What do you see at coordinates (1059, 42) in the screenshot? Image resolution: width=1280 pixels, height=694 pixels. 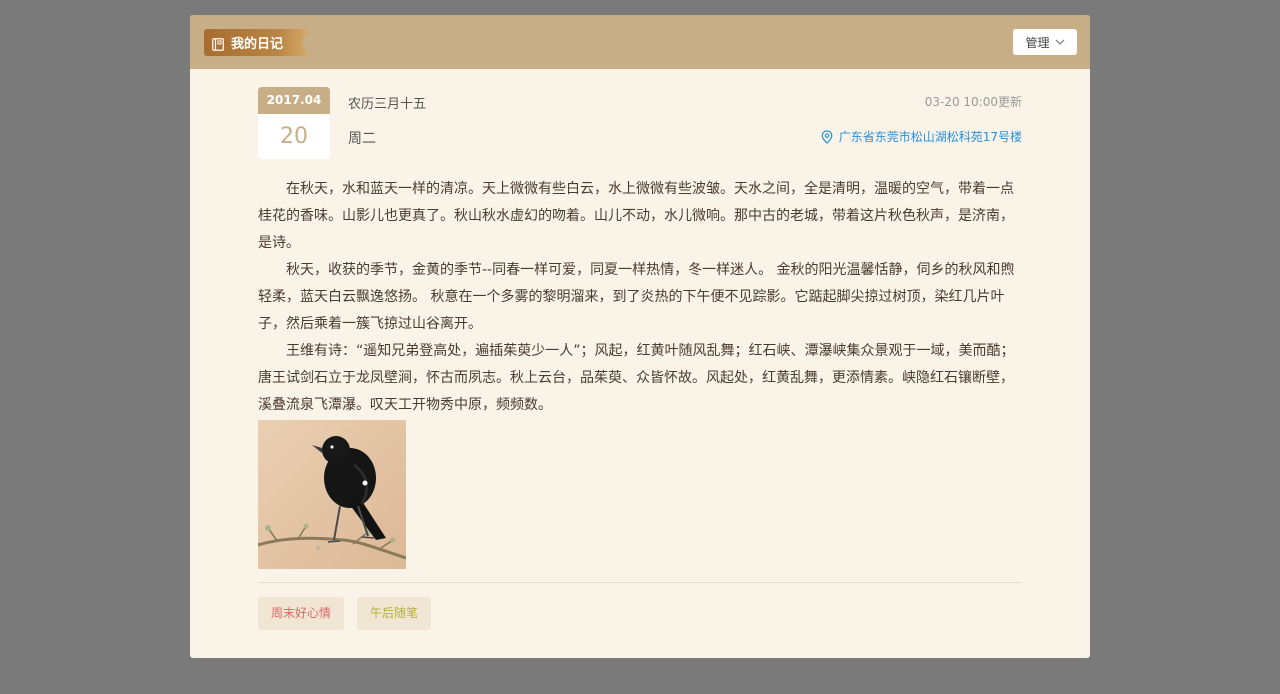 I see `chevron-down-icon` at bounding box center [1059, 42].